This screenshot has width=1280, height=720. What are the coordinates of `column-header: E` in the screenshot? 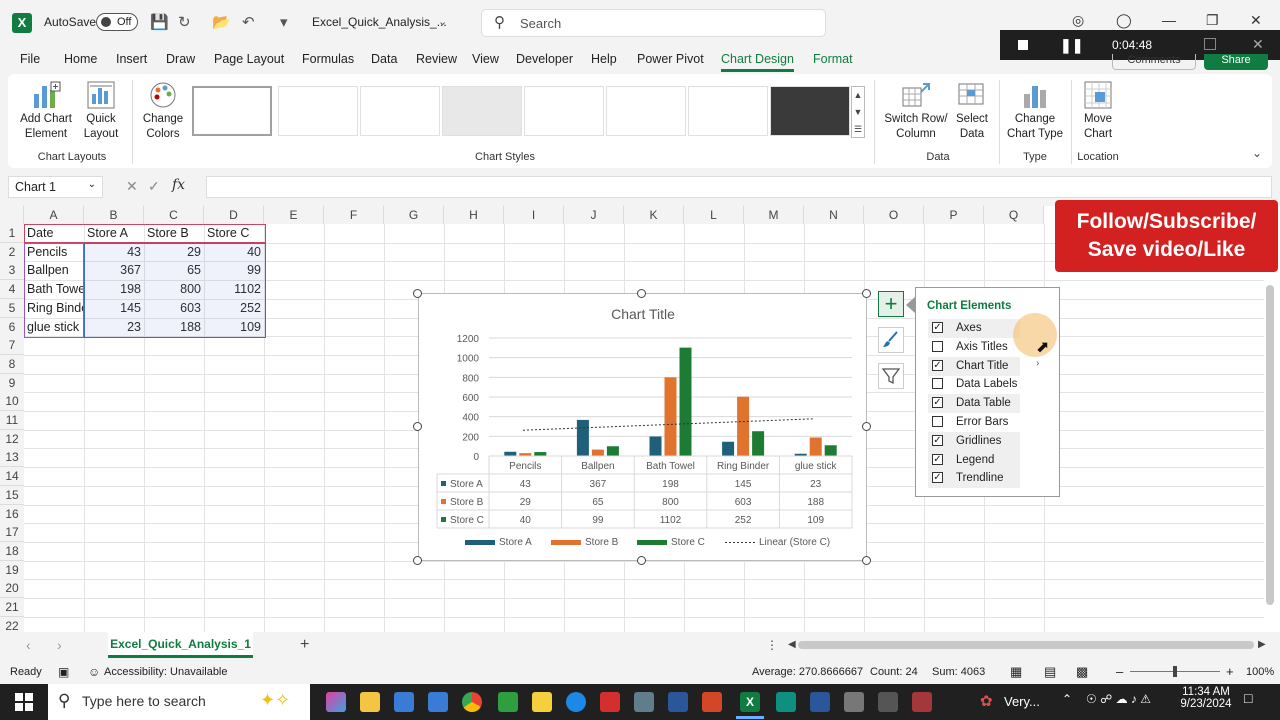 It's located at (294, 215).